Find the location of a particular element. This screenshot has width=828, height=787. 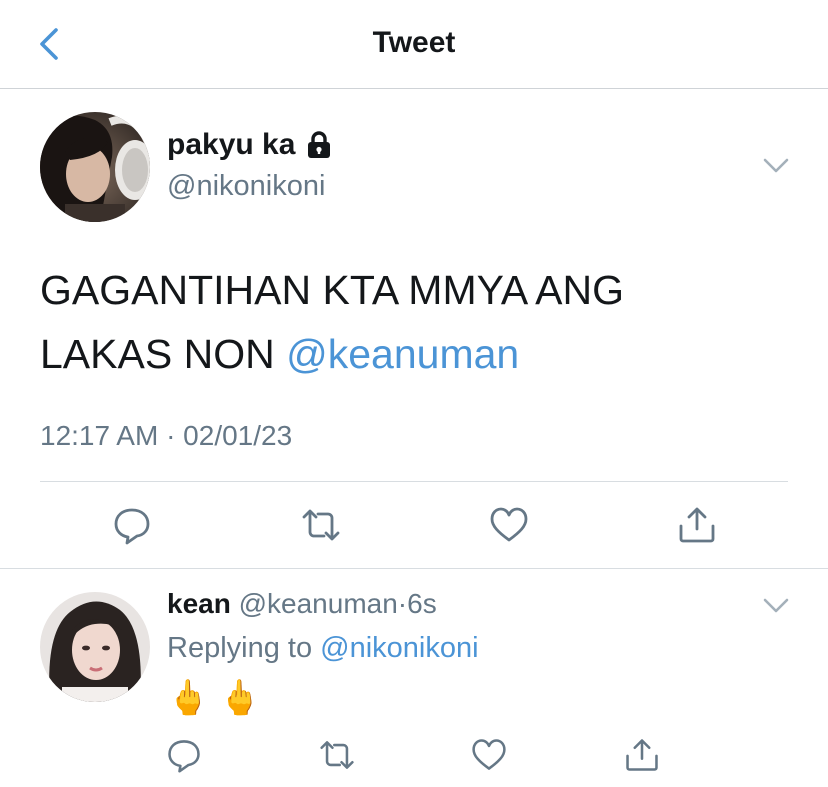

replying-to-label: Replying to is located at coordinates (240, 648).